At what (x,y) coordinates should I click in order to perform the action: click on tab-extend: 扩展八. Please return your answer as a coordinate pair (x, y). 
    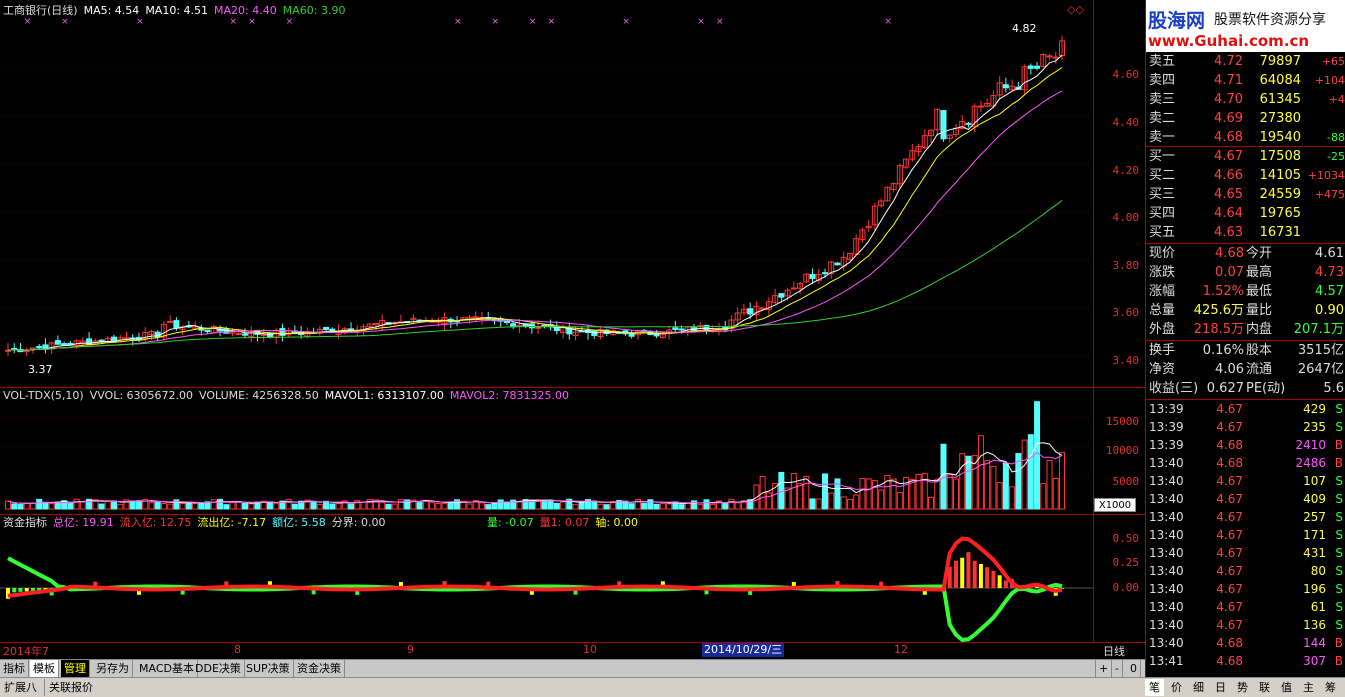
    Looking at the image, I should click on (20, 687).